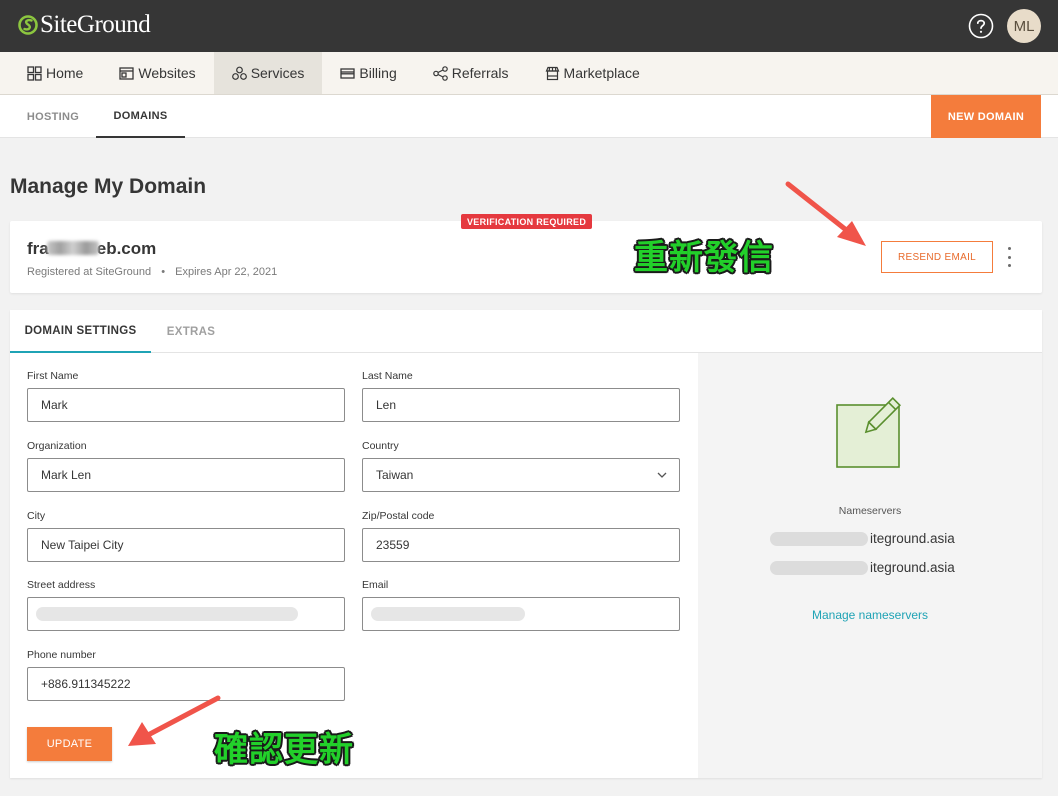 Image resolution: width=1058 pixels, height=796 pixels. Describe the element at coordinates (398, 516) in the screenshot. I see `zip-label: Zip/Postal code` at that location.